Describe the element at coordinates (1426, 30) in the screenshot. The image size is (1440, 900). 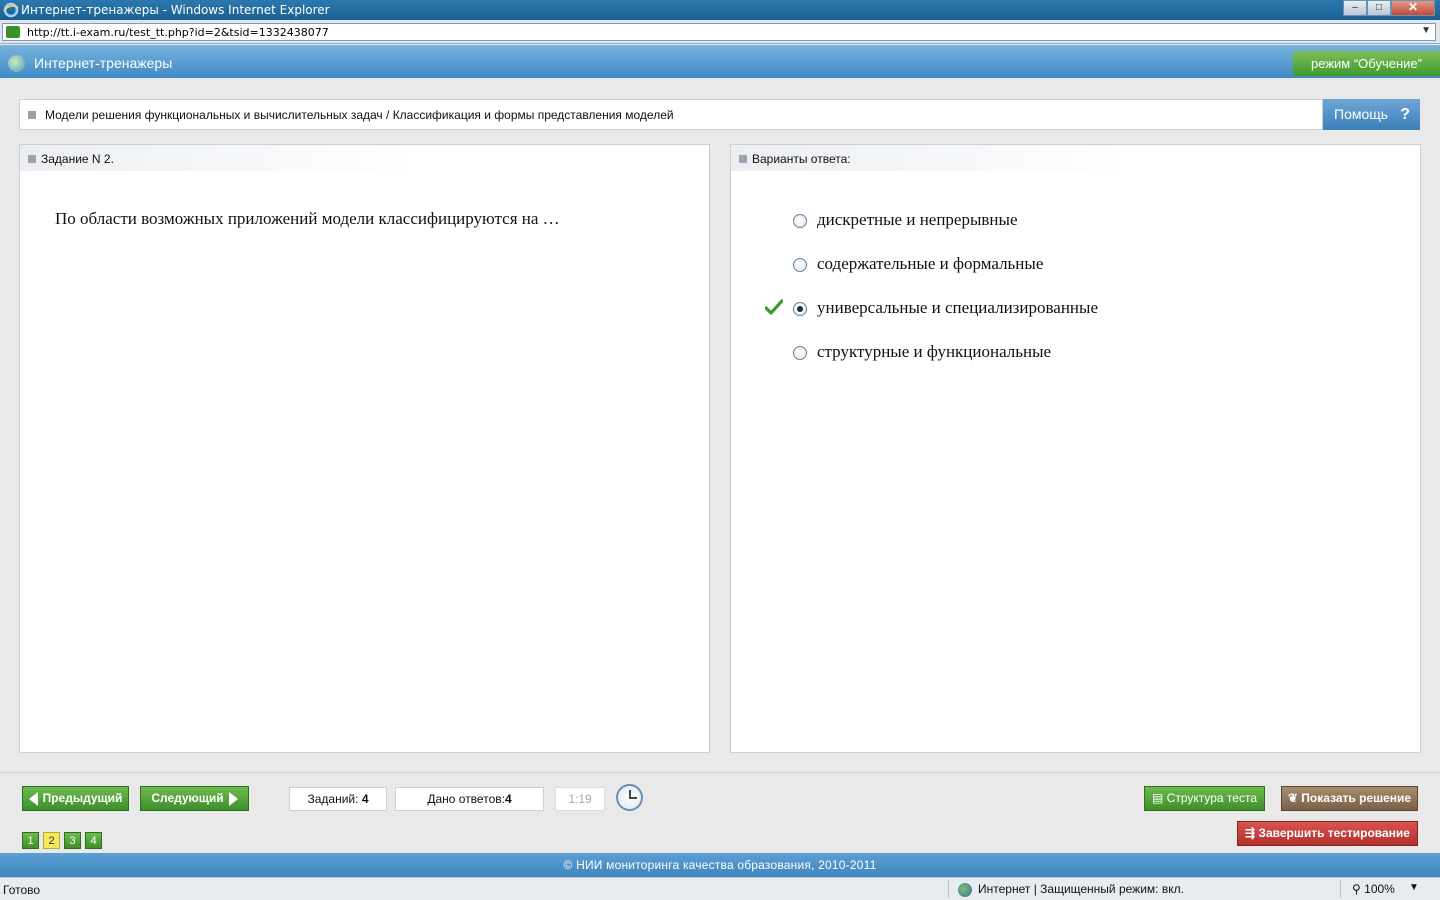
I see `url-dropdown-icon: ▼` at that location.